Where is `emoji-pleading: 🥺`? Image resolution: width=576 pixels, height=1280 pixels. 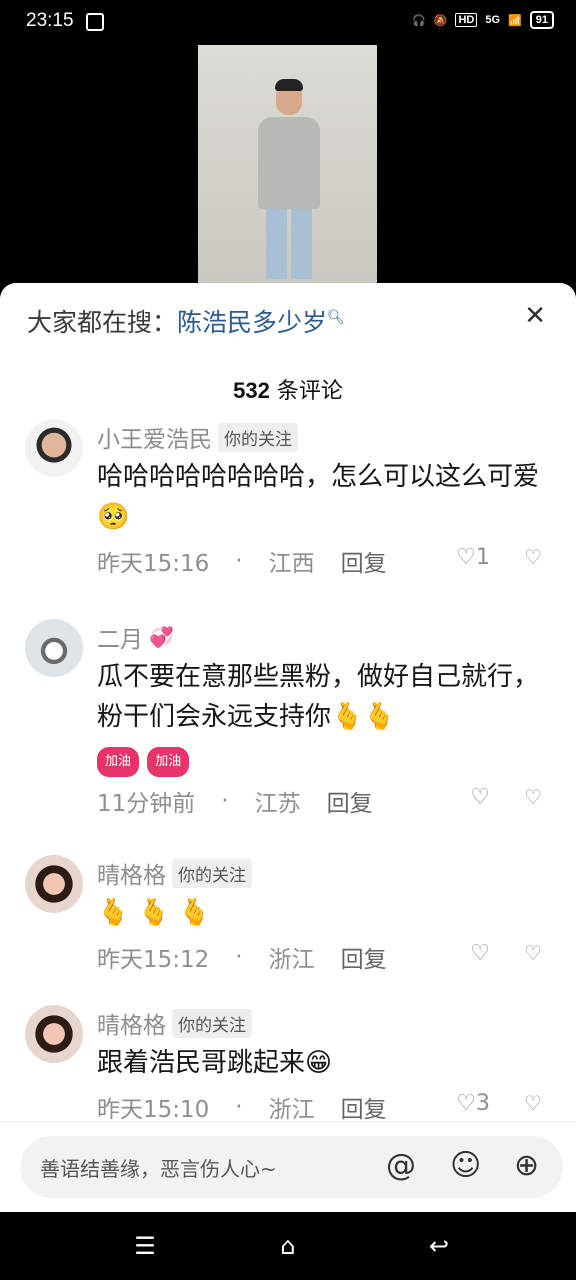 emoji-pleading: 🥺 is located at coordinates (113, 517).